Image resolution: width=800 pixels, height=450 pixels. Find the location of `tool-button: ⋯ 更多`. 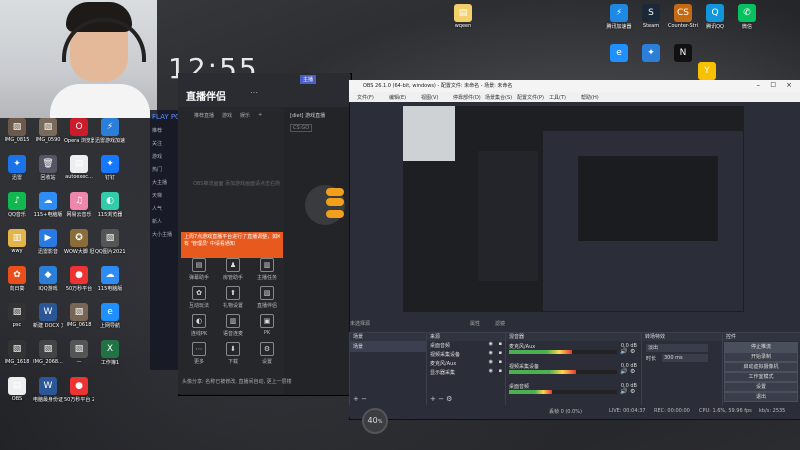

tool-button: ⋯ 更多 is located at coordinates (199, 353).